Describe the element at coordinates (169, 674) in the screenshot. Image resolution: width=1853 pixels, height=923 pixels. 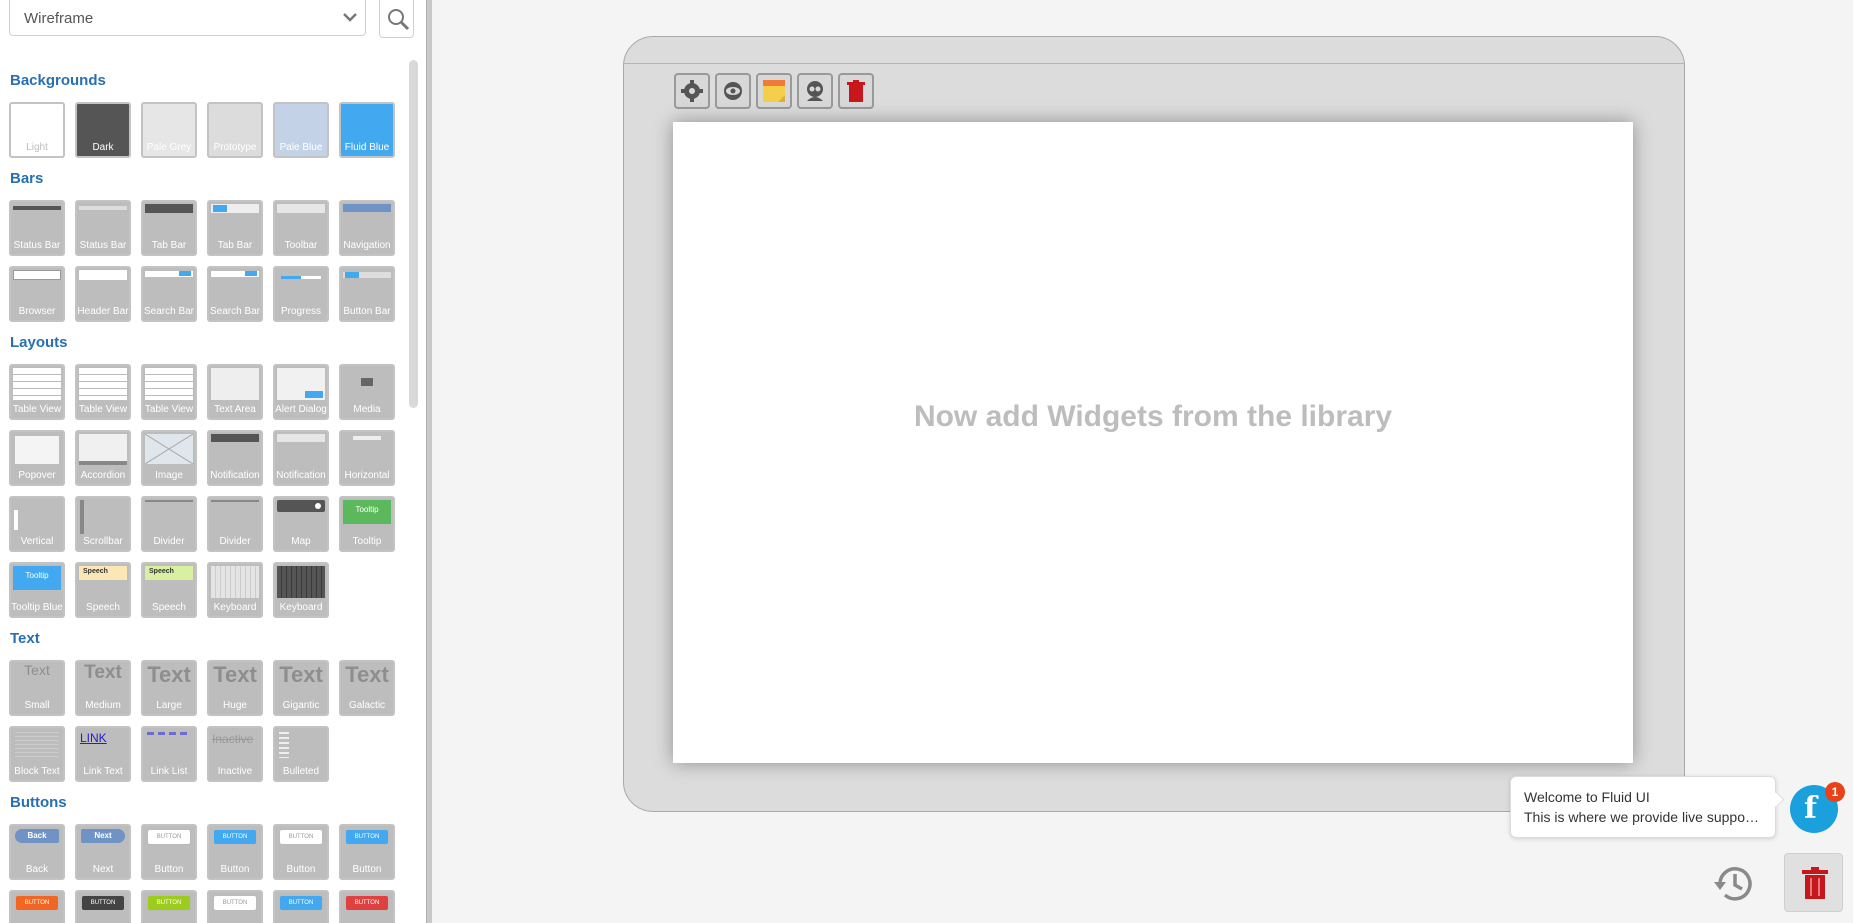
I see `widget-preview: Text` at that location.